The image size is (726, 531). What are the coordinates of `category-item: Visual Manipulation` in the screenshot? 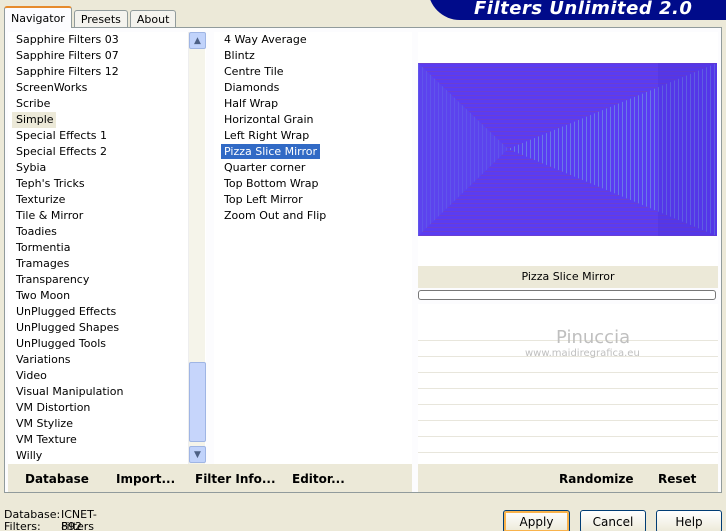 It's located at (107, 392).